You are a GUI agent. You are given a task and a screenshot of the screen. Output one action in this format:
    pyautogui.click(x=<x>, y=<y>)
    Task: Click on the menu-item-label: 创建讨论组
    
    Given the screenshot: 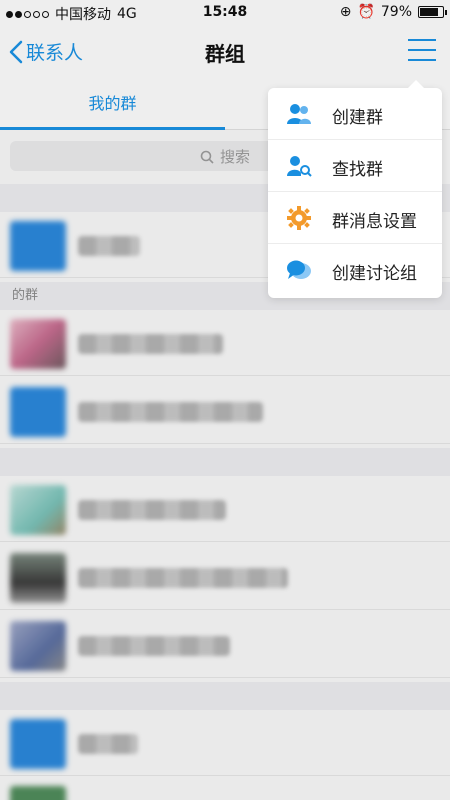 What is the action you would take?
    pyautogui.click(x=374, y=274)
    